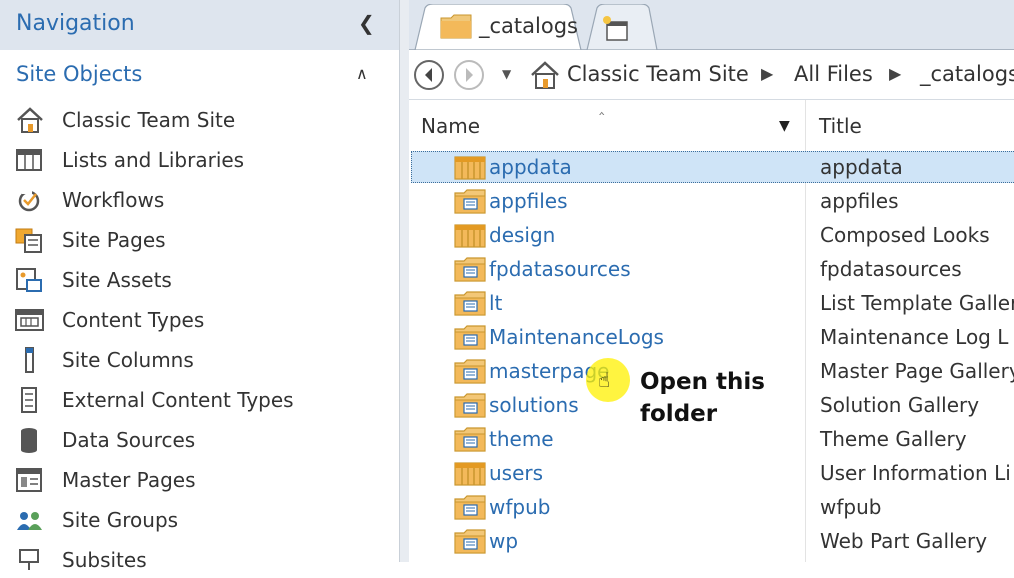 The height and width of the screenshot is (578, 1014). What do you see at coordinates (129, 440) in the screenshot?
I see `nav-item-label: Data Sources` at bounding box center [129, 440].